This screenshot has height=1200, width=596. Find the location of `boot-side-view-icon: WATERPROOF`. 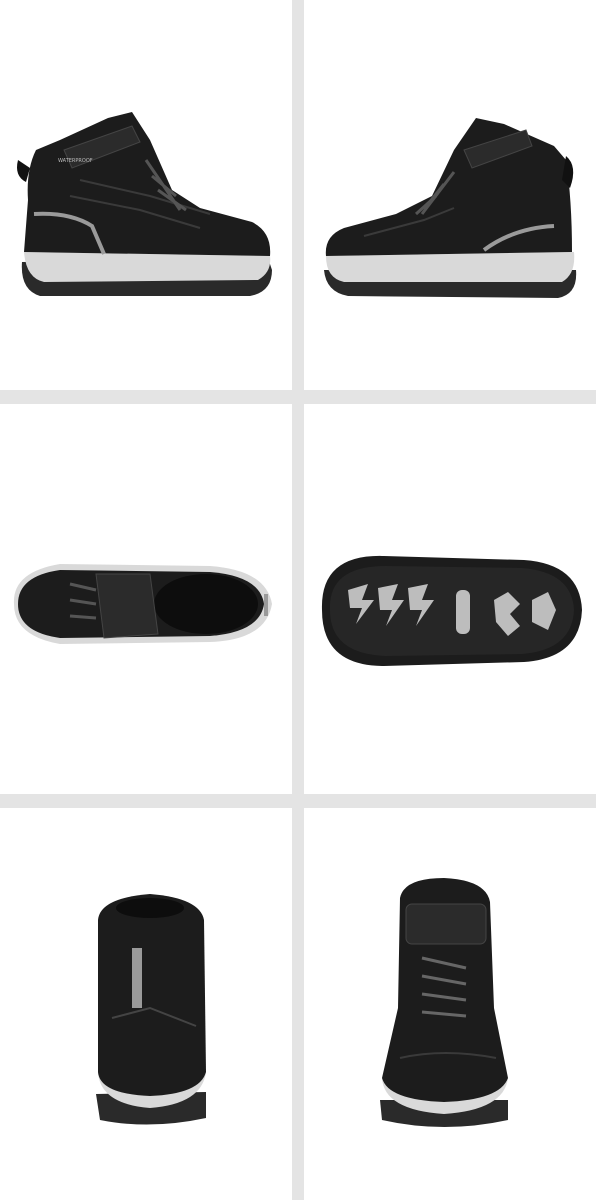

boot-side-view-icon: WATERPROOF is located at coordinates (145, 204).